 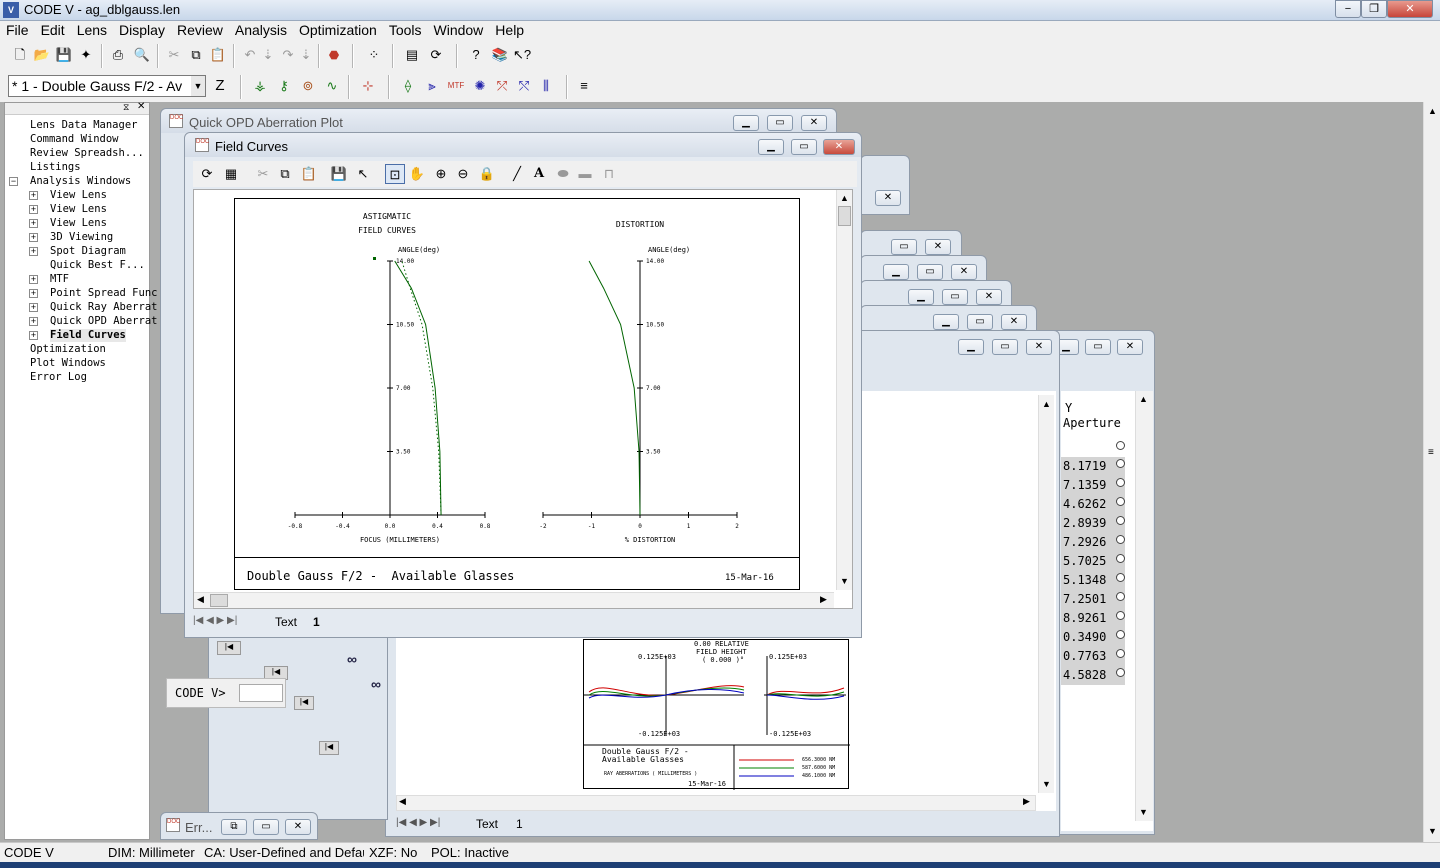 I want to click on cascade-5-min-button: ▁, so click(x=946, y=322).